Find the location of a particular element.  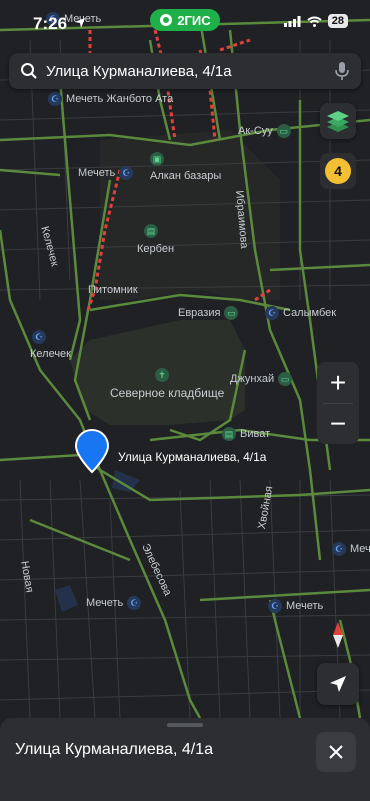

layers-icon is located at coordinates (338, 121).